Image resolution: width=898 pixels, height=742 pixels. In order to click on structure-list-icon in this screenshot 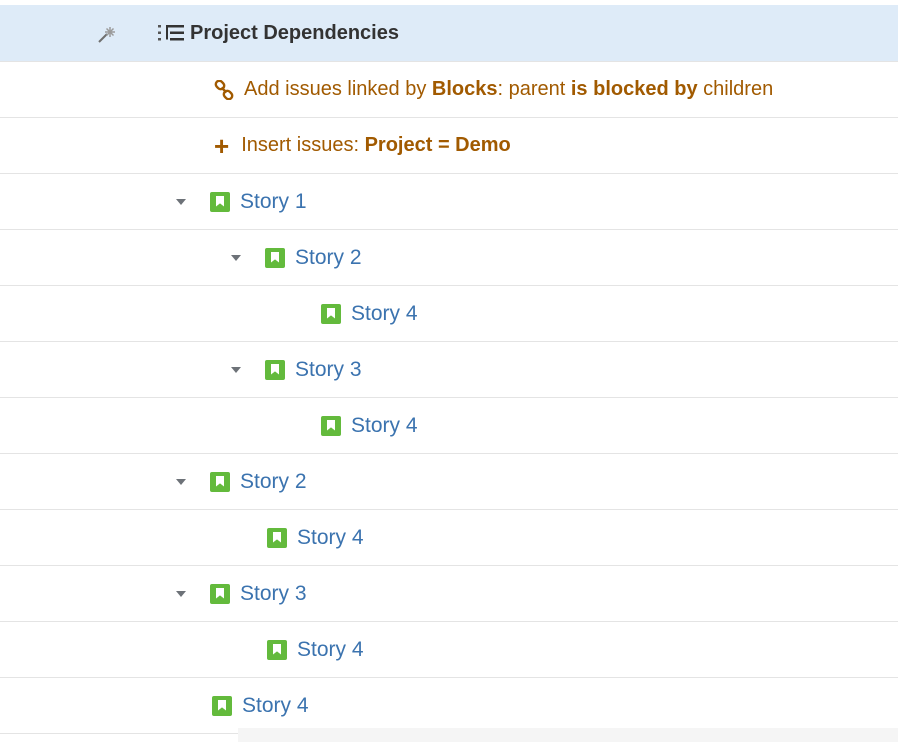, I will do `click(171, 33)`.